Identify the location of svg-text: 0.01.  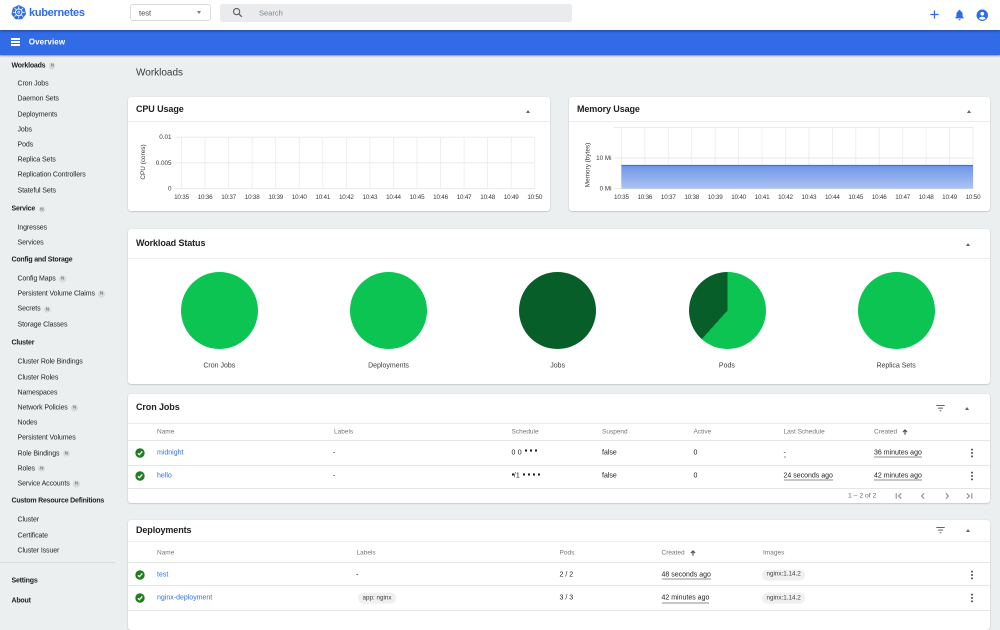
(165, 137).